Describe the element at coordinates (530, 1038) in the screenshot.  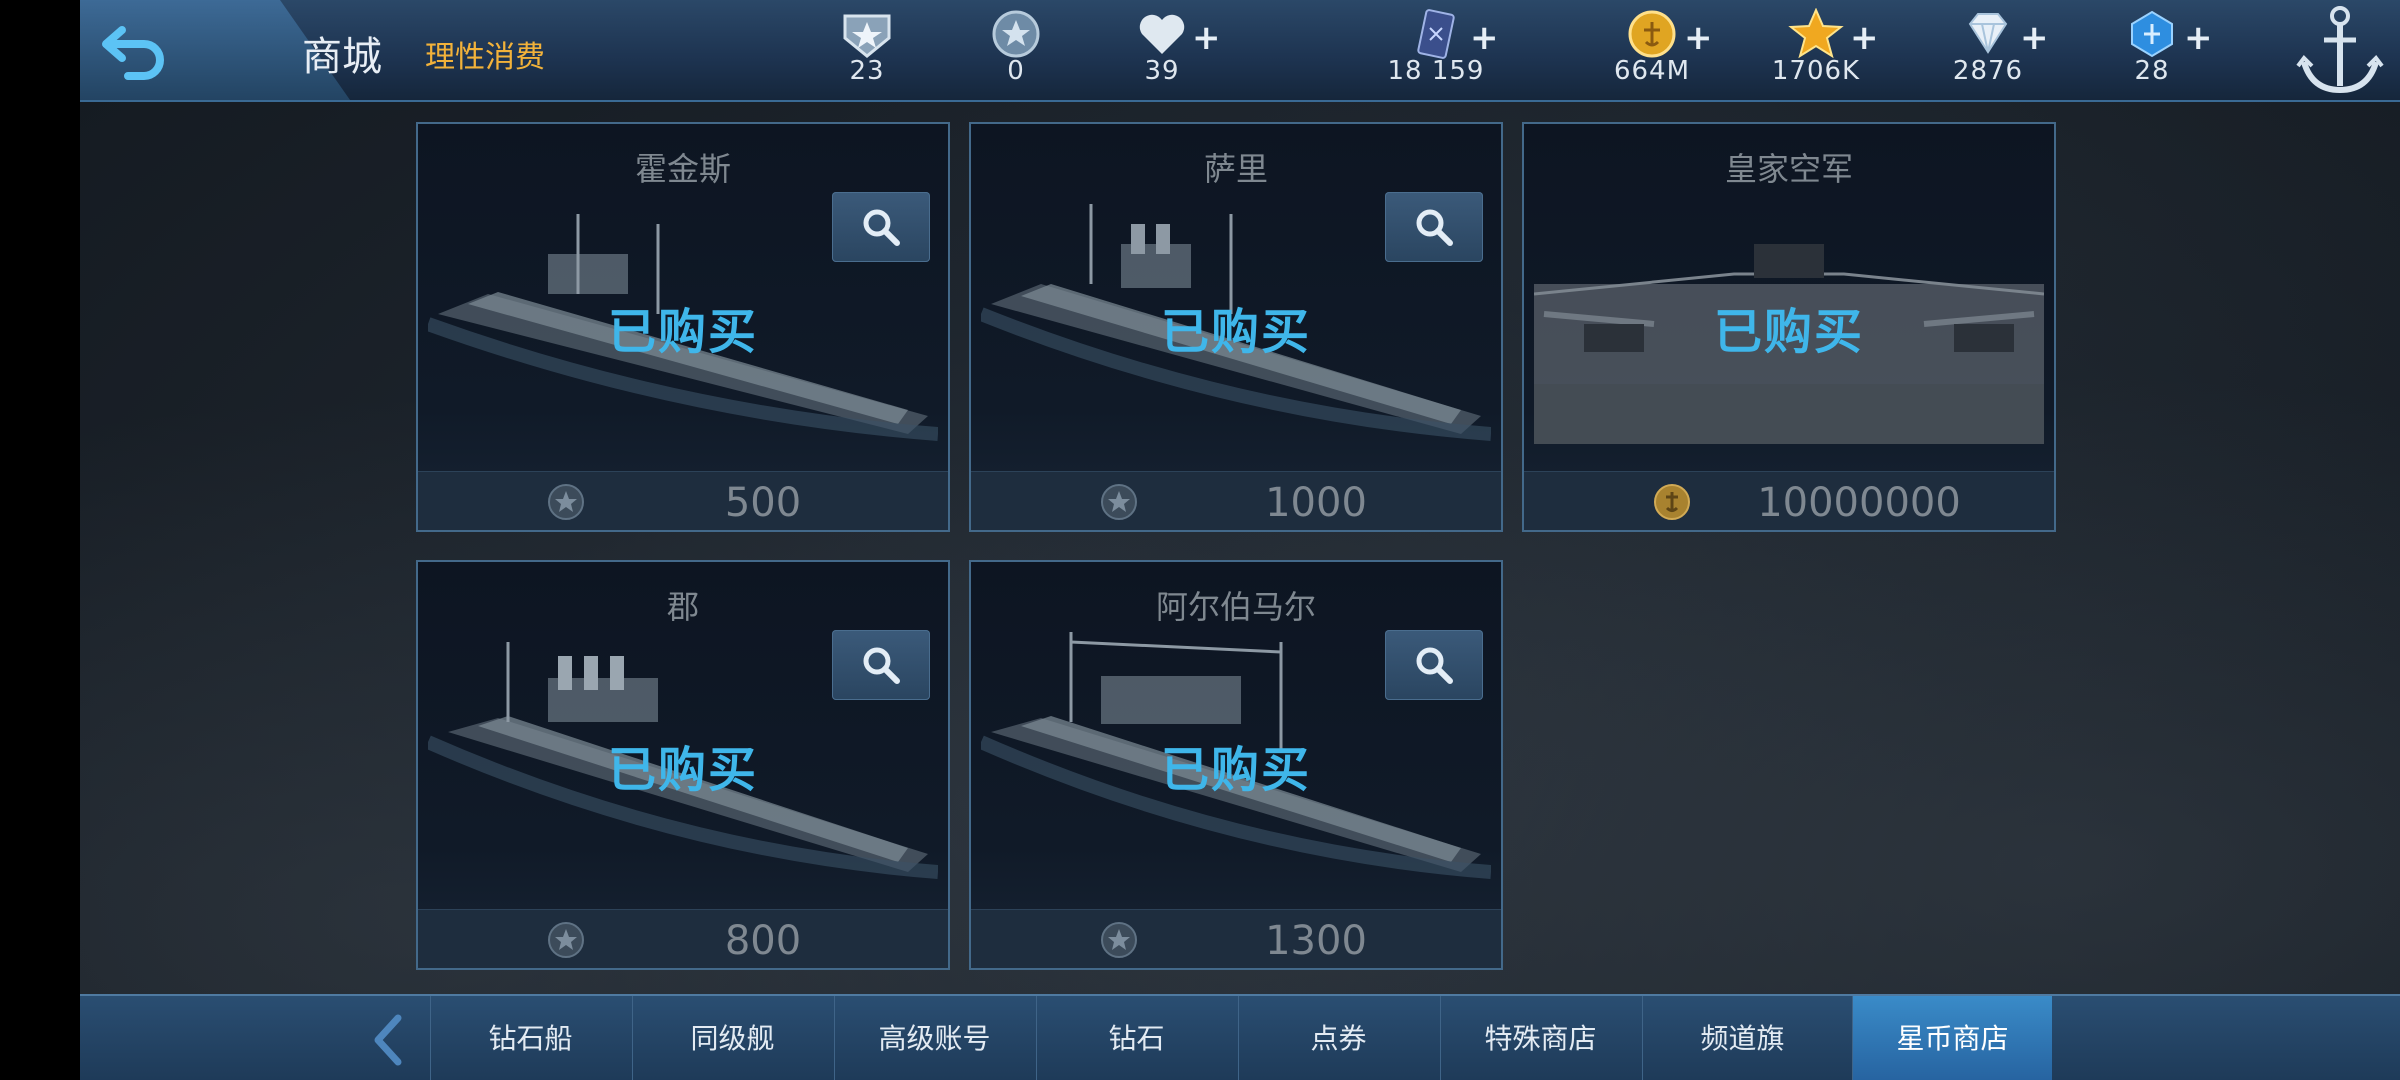
I see `tab-diamond-ship: 钻石船` at that location.